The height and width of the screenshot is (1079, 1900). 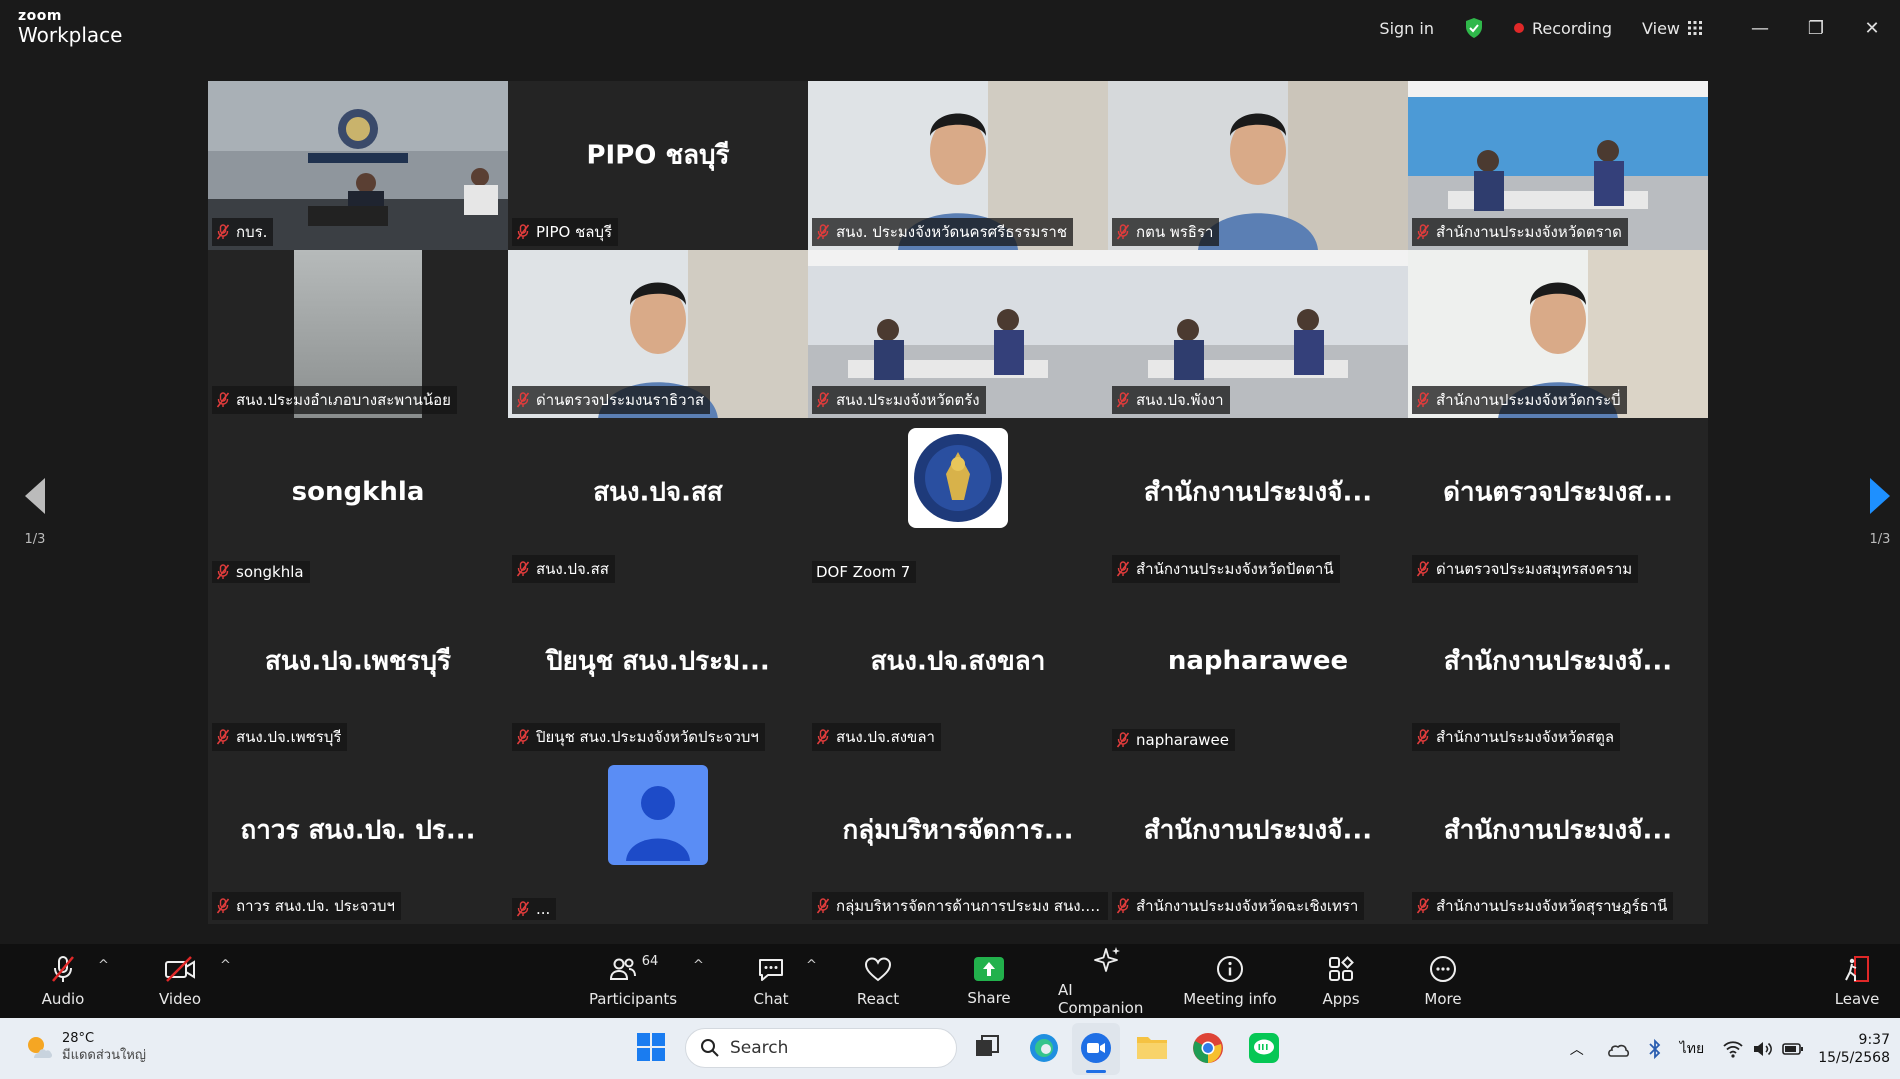 What do you see at coordinates (1854, 1049) in the screenshot?
I see `clock: 9:37 15/5/2568` at bounding box center [1854, 1049].